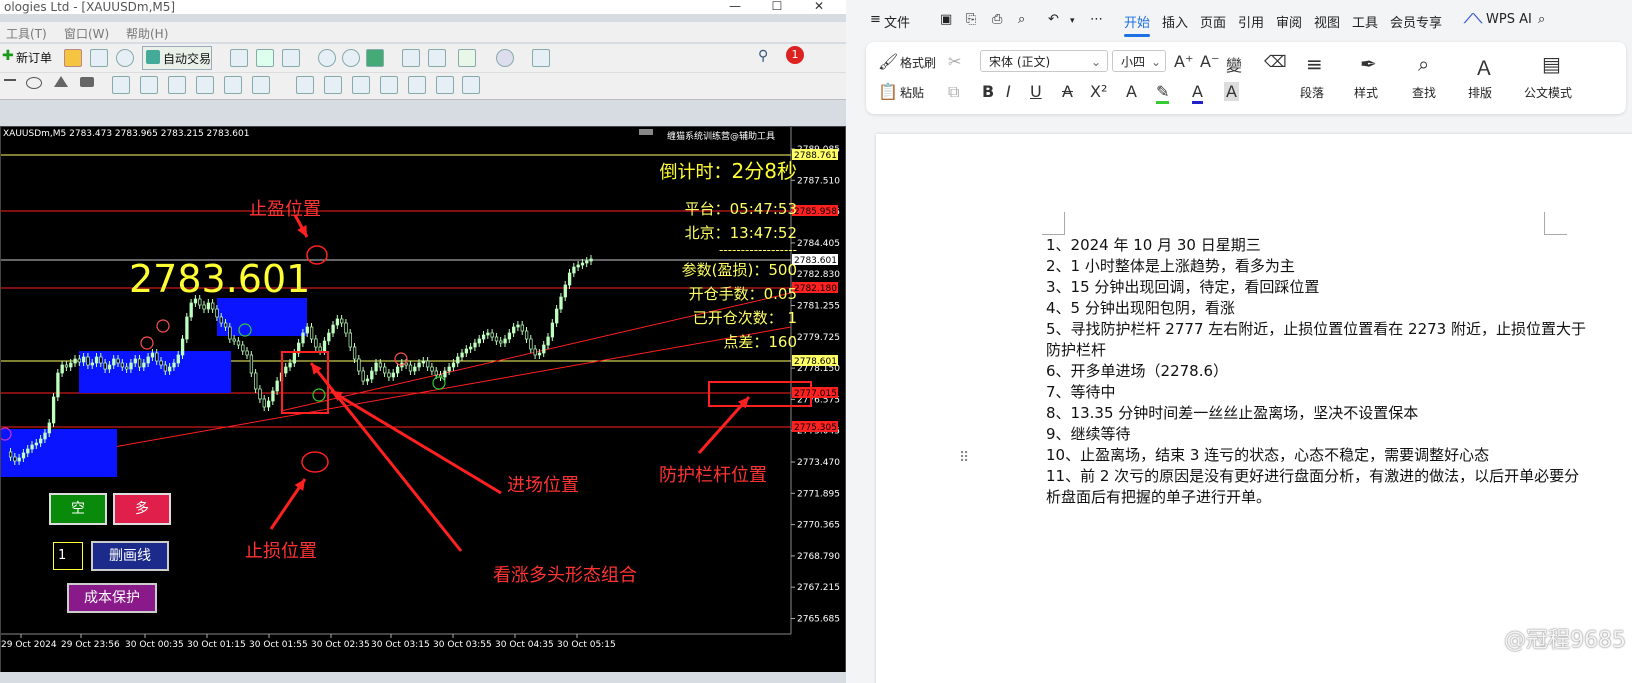 Image resolution: width=1632 pixels, height=683 pixels. I want to click on navigator-icon, so click(99, 58).